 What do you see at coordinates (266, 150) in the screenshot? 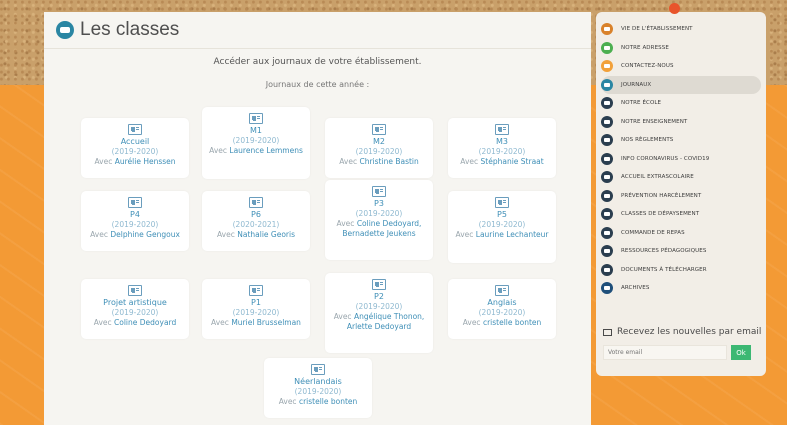
I see `class-teacher: Laurence Lemmens` at bounding box center [266, 150].